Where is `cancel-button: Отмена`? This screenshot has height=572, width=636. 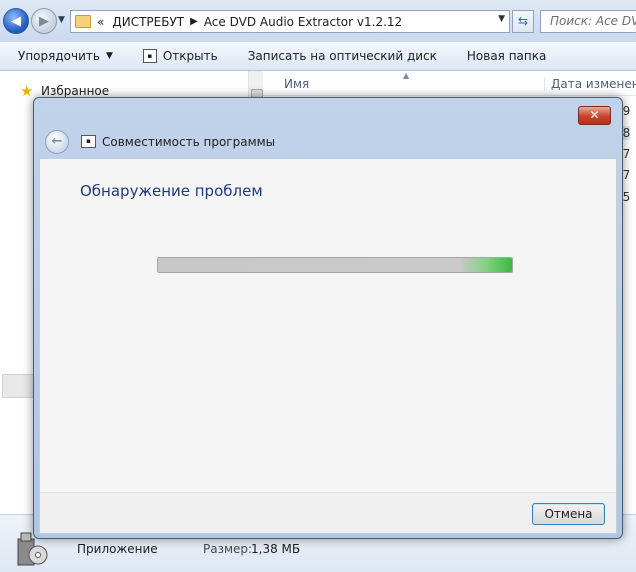
cancel-button: Отмена is located at coordinates (568, 514).